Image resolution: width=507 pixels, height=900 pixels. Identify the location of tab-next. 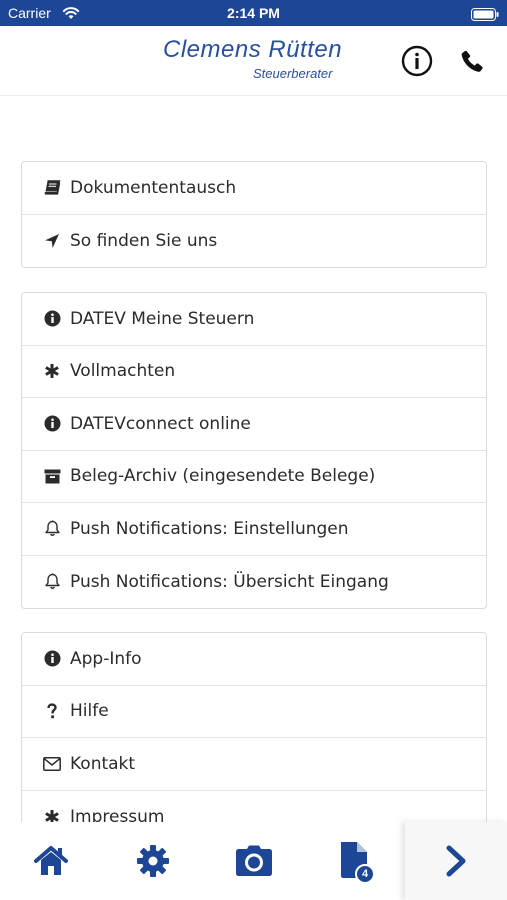
(456, 861).